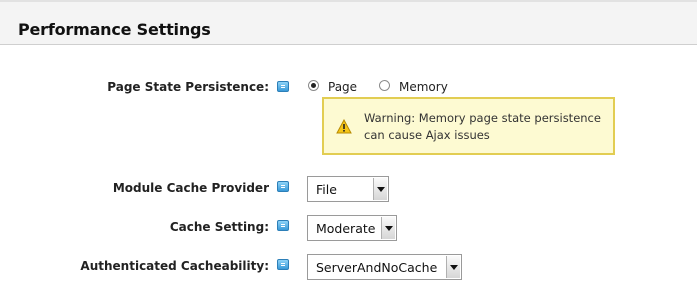 This screenshot has height=308, width=697. Describe the element at coordinates (188, 87) in the screenshot. I see `page-state-label: Page State Persistence:` at that location.